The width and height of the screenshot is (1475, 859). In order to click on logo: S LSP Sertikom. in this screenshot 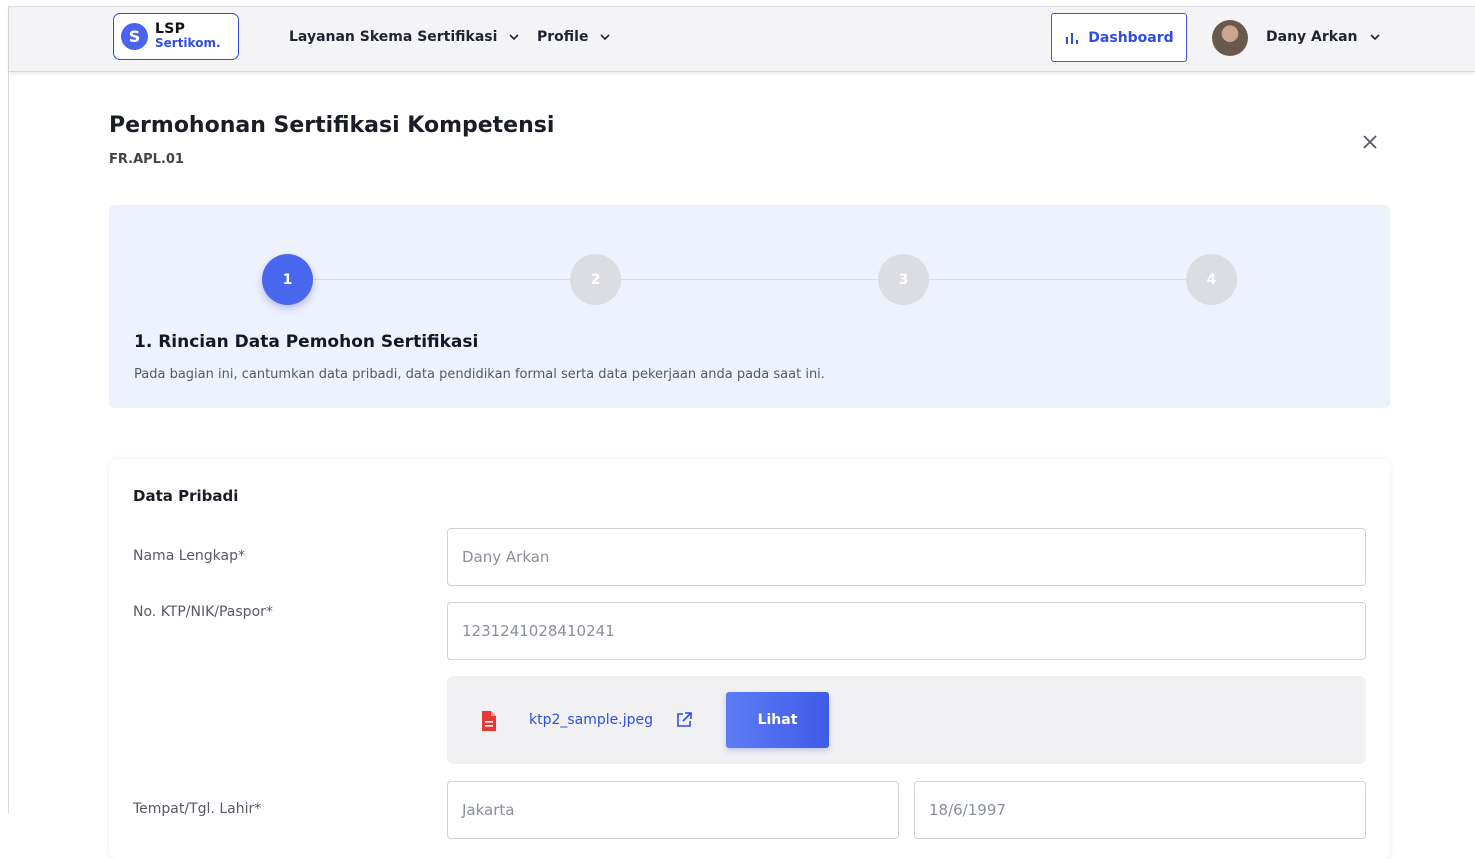, I will do `click(176, 36)`.